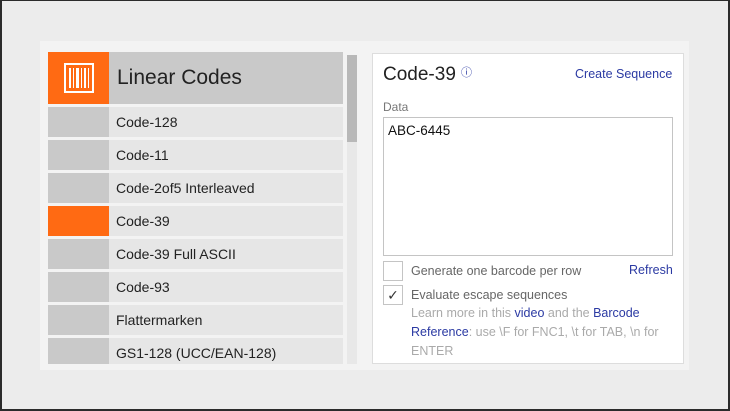  What do you see at coordinates (143, 287) in the screenshot?
I see `list-item-label: Code-93` at bounding box center [143, 287].